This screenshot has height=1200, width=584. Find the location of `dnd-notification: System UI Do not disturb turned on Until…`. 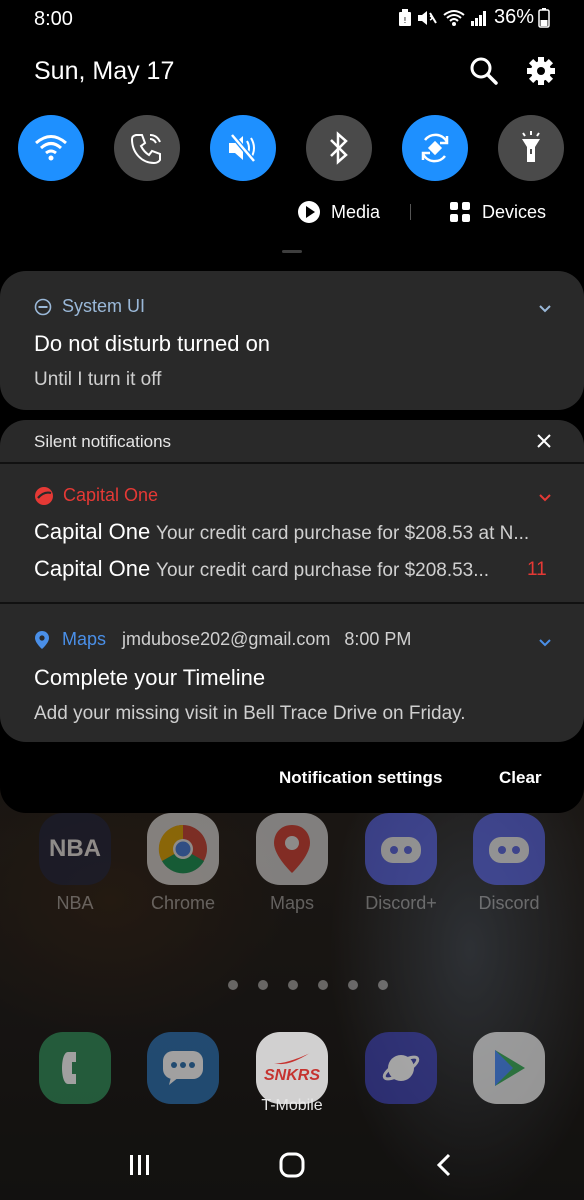

dnd-notification: System UI Do not disturb turned on Until… is located at coordinates (292, 340).